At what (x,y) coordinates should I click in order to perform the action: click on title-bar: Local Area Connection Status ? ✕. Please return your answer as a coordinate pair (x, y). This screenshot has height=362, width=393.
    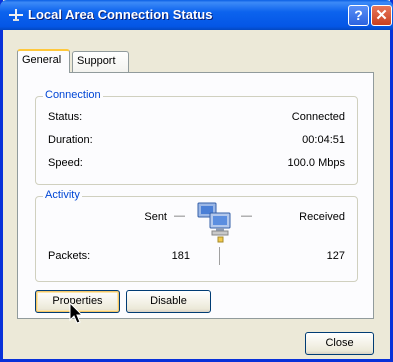
    Looking at the image, I should click on (196, 15).